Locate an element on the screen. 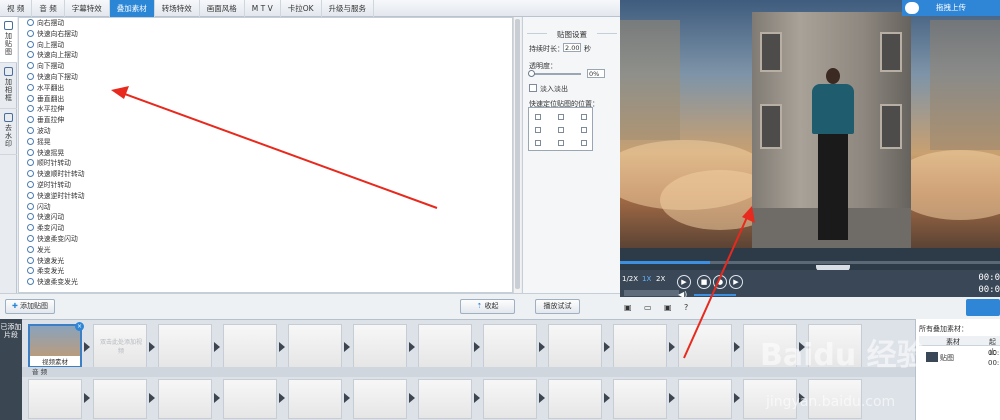 Image resolution: width=1000 pixels, height=420 pixels. arrow-to-list is located at coordinates (279, 150).